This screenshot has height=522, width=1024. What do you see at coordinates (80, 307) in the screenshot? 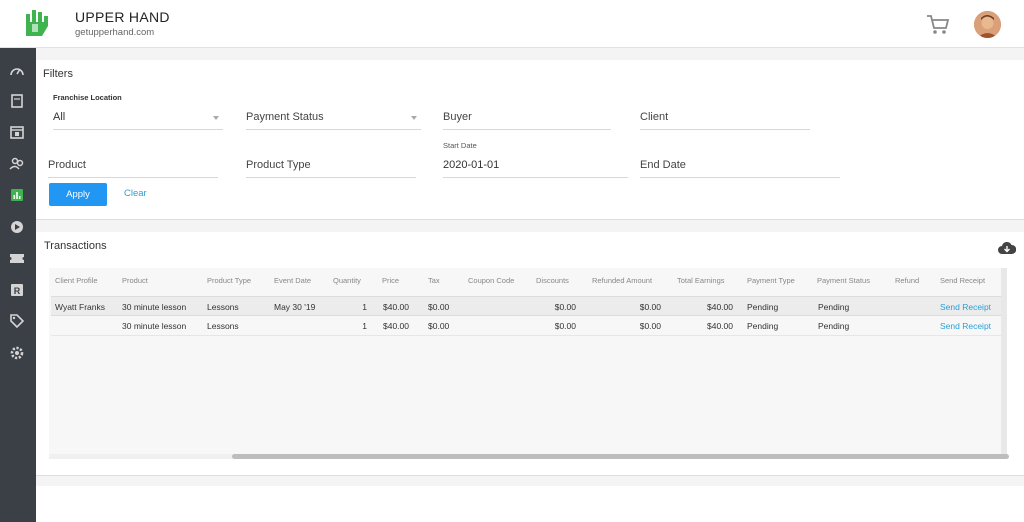
I see `cell-client: Wyatt Franks` at bounding box center [80, 307].